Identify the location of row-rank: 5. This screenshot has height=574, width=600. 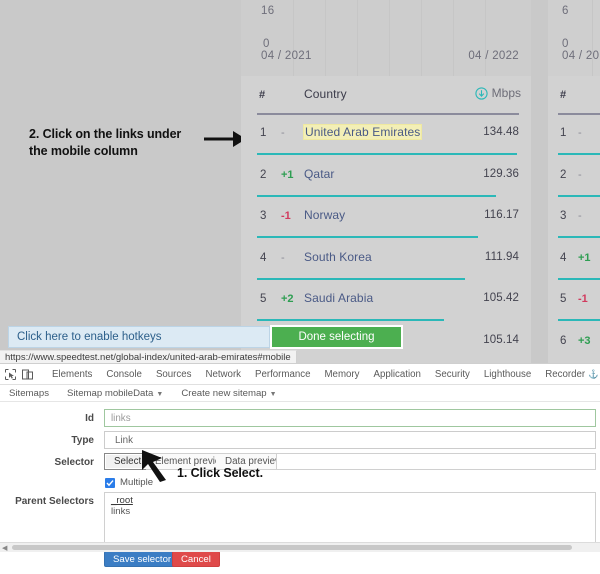
(263, 299).